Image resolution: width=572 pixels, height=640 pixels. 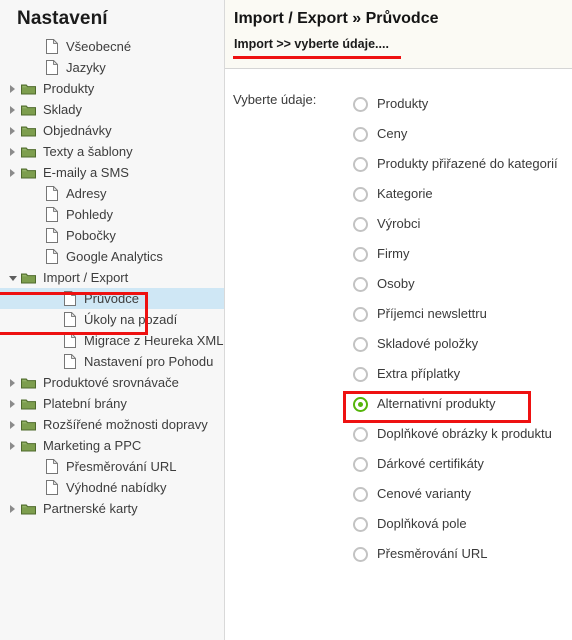 I want to click on sidebar-item-7: Adresy, so click(x=112, y=193).